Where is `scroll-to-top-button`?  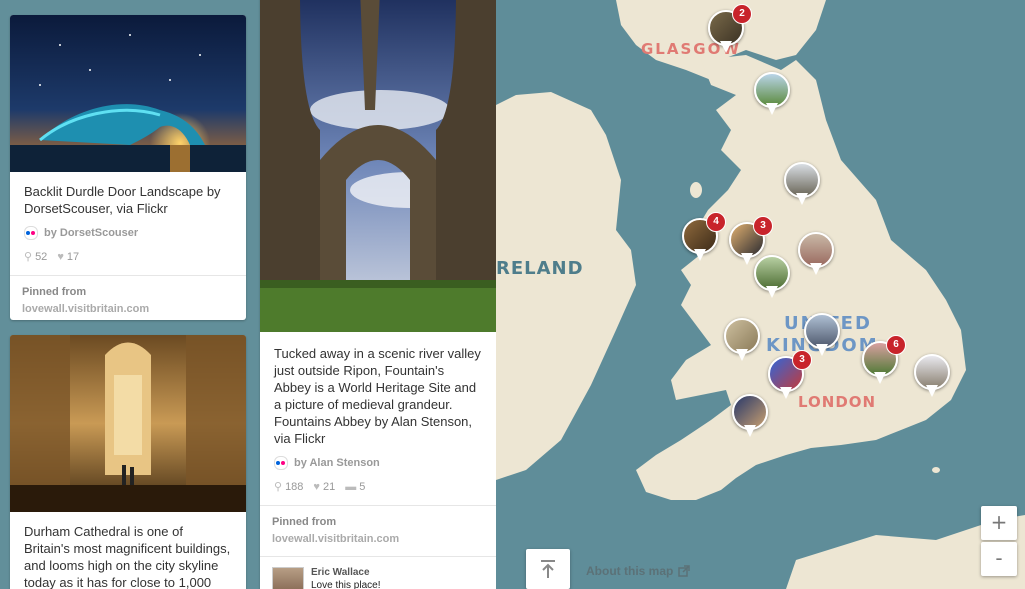
scroll-to-top-button is located at coordinates (548, 569).